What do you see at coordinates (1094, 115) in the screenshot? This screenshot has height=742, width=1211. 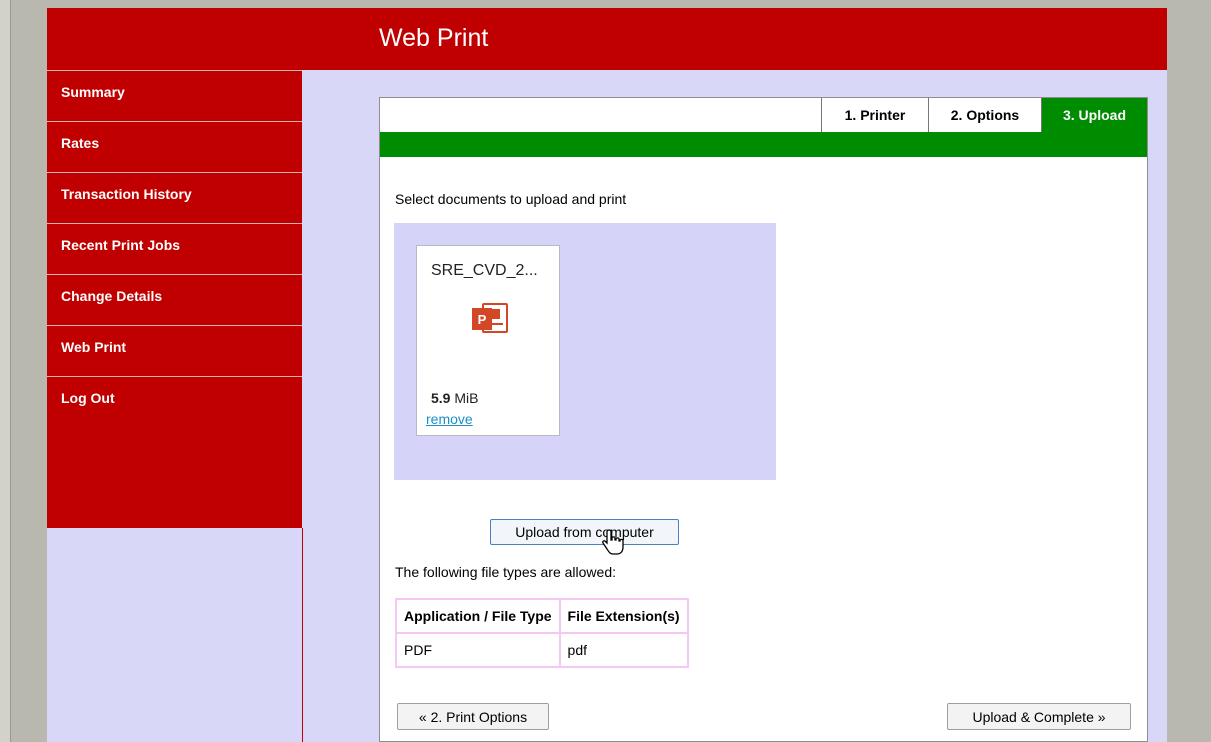 I see `tab-upload: 3. Upload` at bounding box center [1094, 115].